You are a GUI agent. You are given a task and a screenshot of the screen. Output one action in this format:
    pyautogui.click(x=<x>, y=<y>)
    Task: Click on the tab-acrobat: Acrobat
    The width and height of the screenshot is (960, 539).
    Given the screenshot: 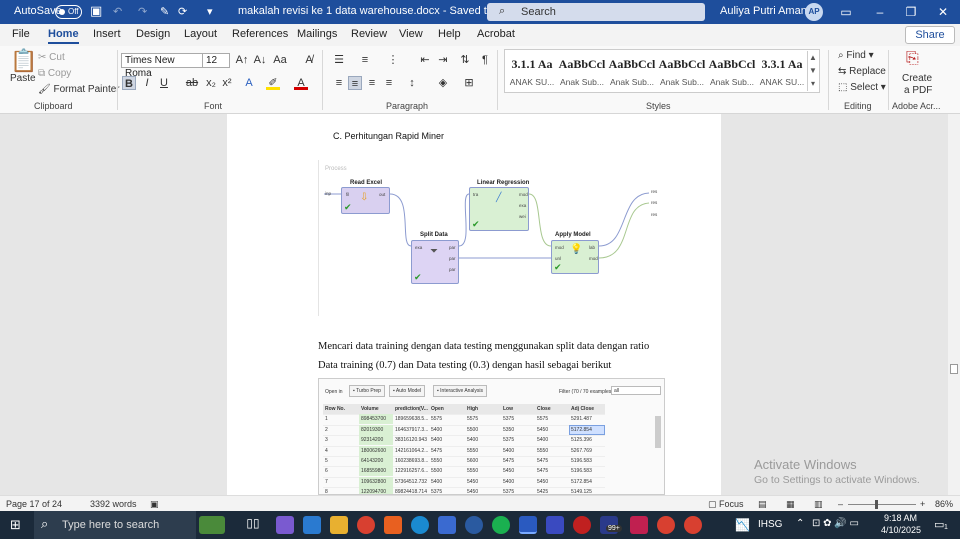 What is the action you would take?
    pyautogui.click(x=496, y=34)
    